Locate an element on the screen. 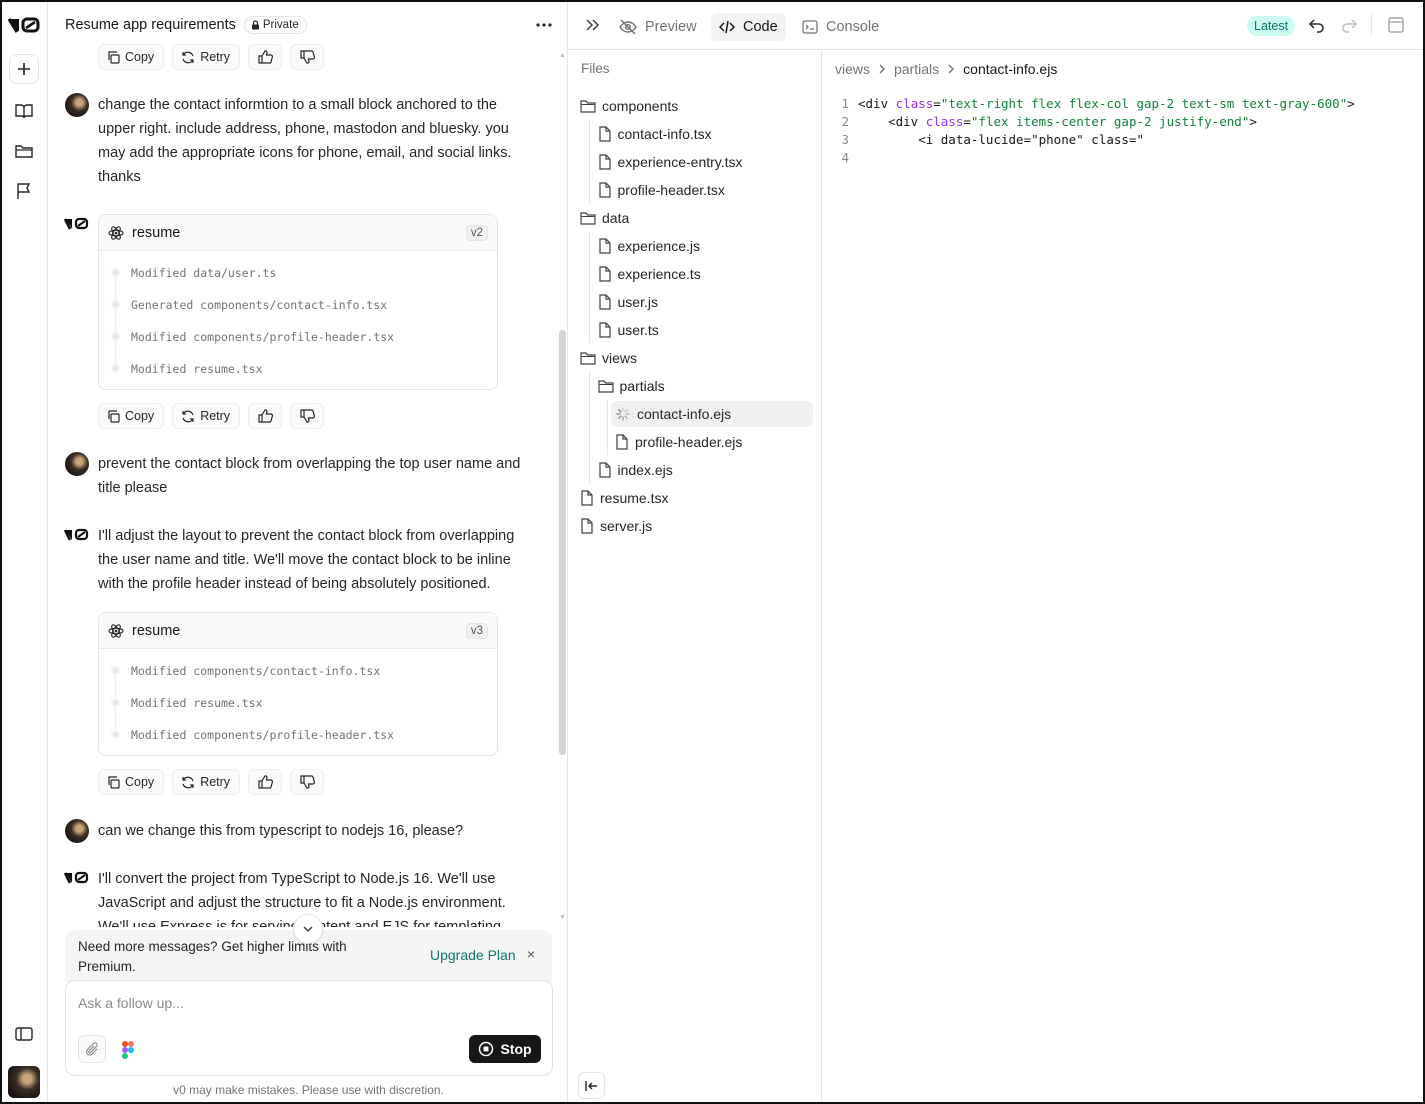 The height and width of the screenshot is (1104, 1425). file-item: user.ts is located at coordinates (628, 330).